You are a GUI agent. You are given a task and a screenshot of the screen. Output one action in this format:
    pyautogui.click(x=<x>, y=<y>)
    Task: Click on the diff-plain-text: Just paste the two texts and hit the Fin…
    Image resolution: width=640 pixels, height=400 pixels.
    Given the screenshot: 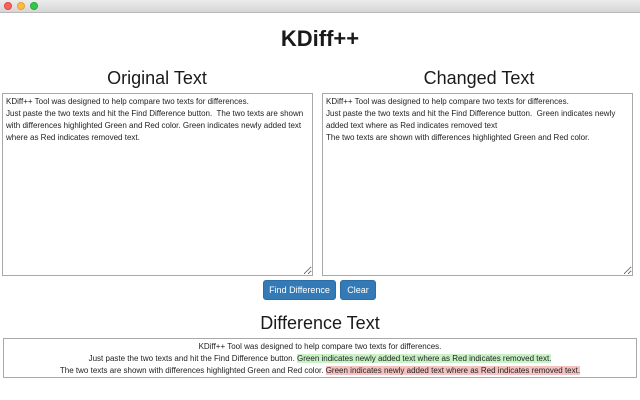 What is the action you would take?
    pyautogui.click(x=193, y=358)
    